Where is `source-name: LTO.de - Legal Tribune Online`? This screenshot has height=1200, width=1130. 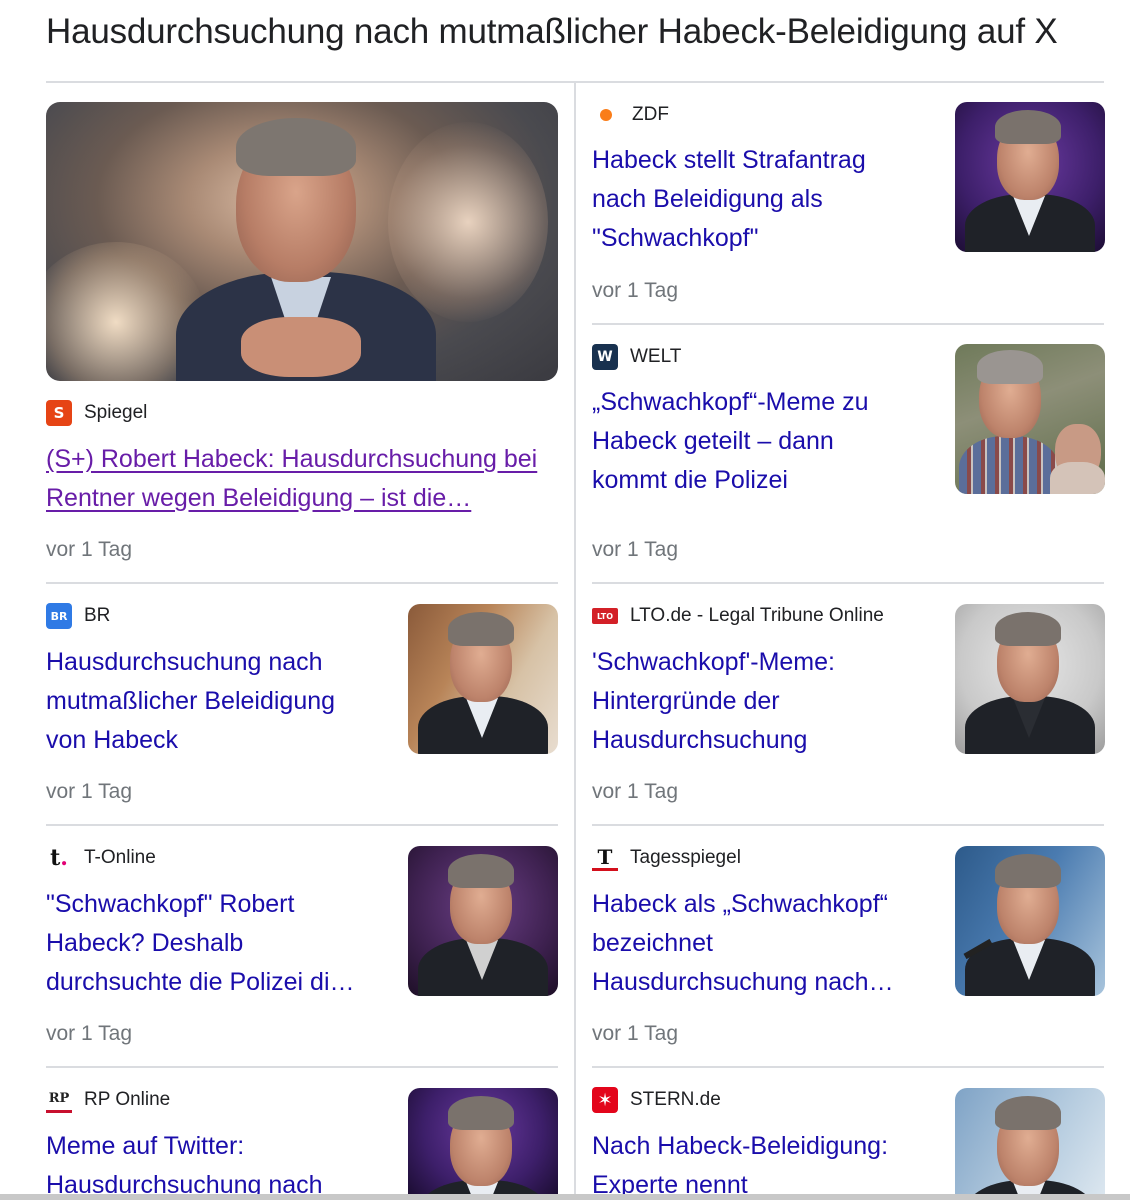
source-name: LTO.de - Legal Tribune Online is located at coordinates (757, 615).